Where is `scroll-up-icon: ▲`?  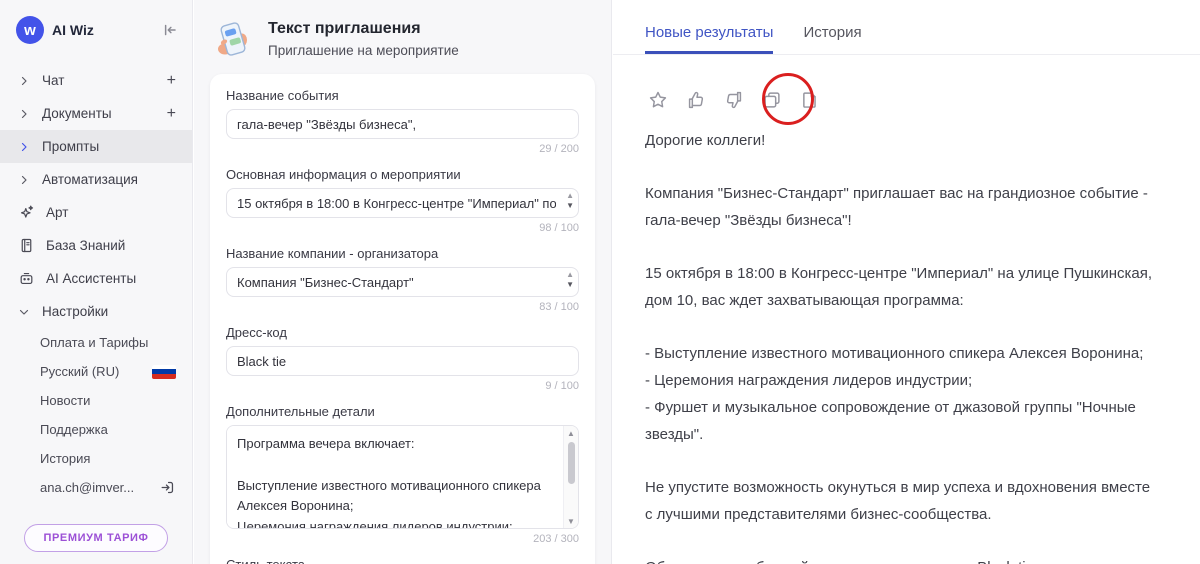 scroll-up-icon: ▲ is located at coordinates (571, 433).